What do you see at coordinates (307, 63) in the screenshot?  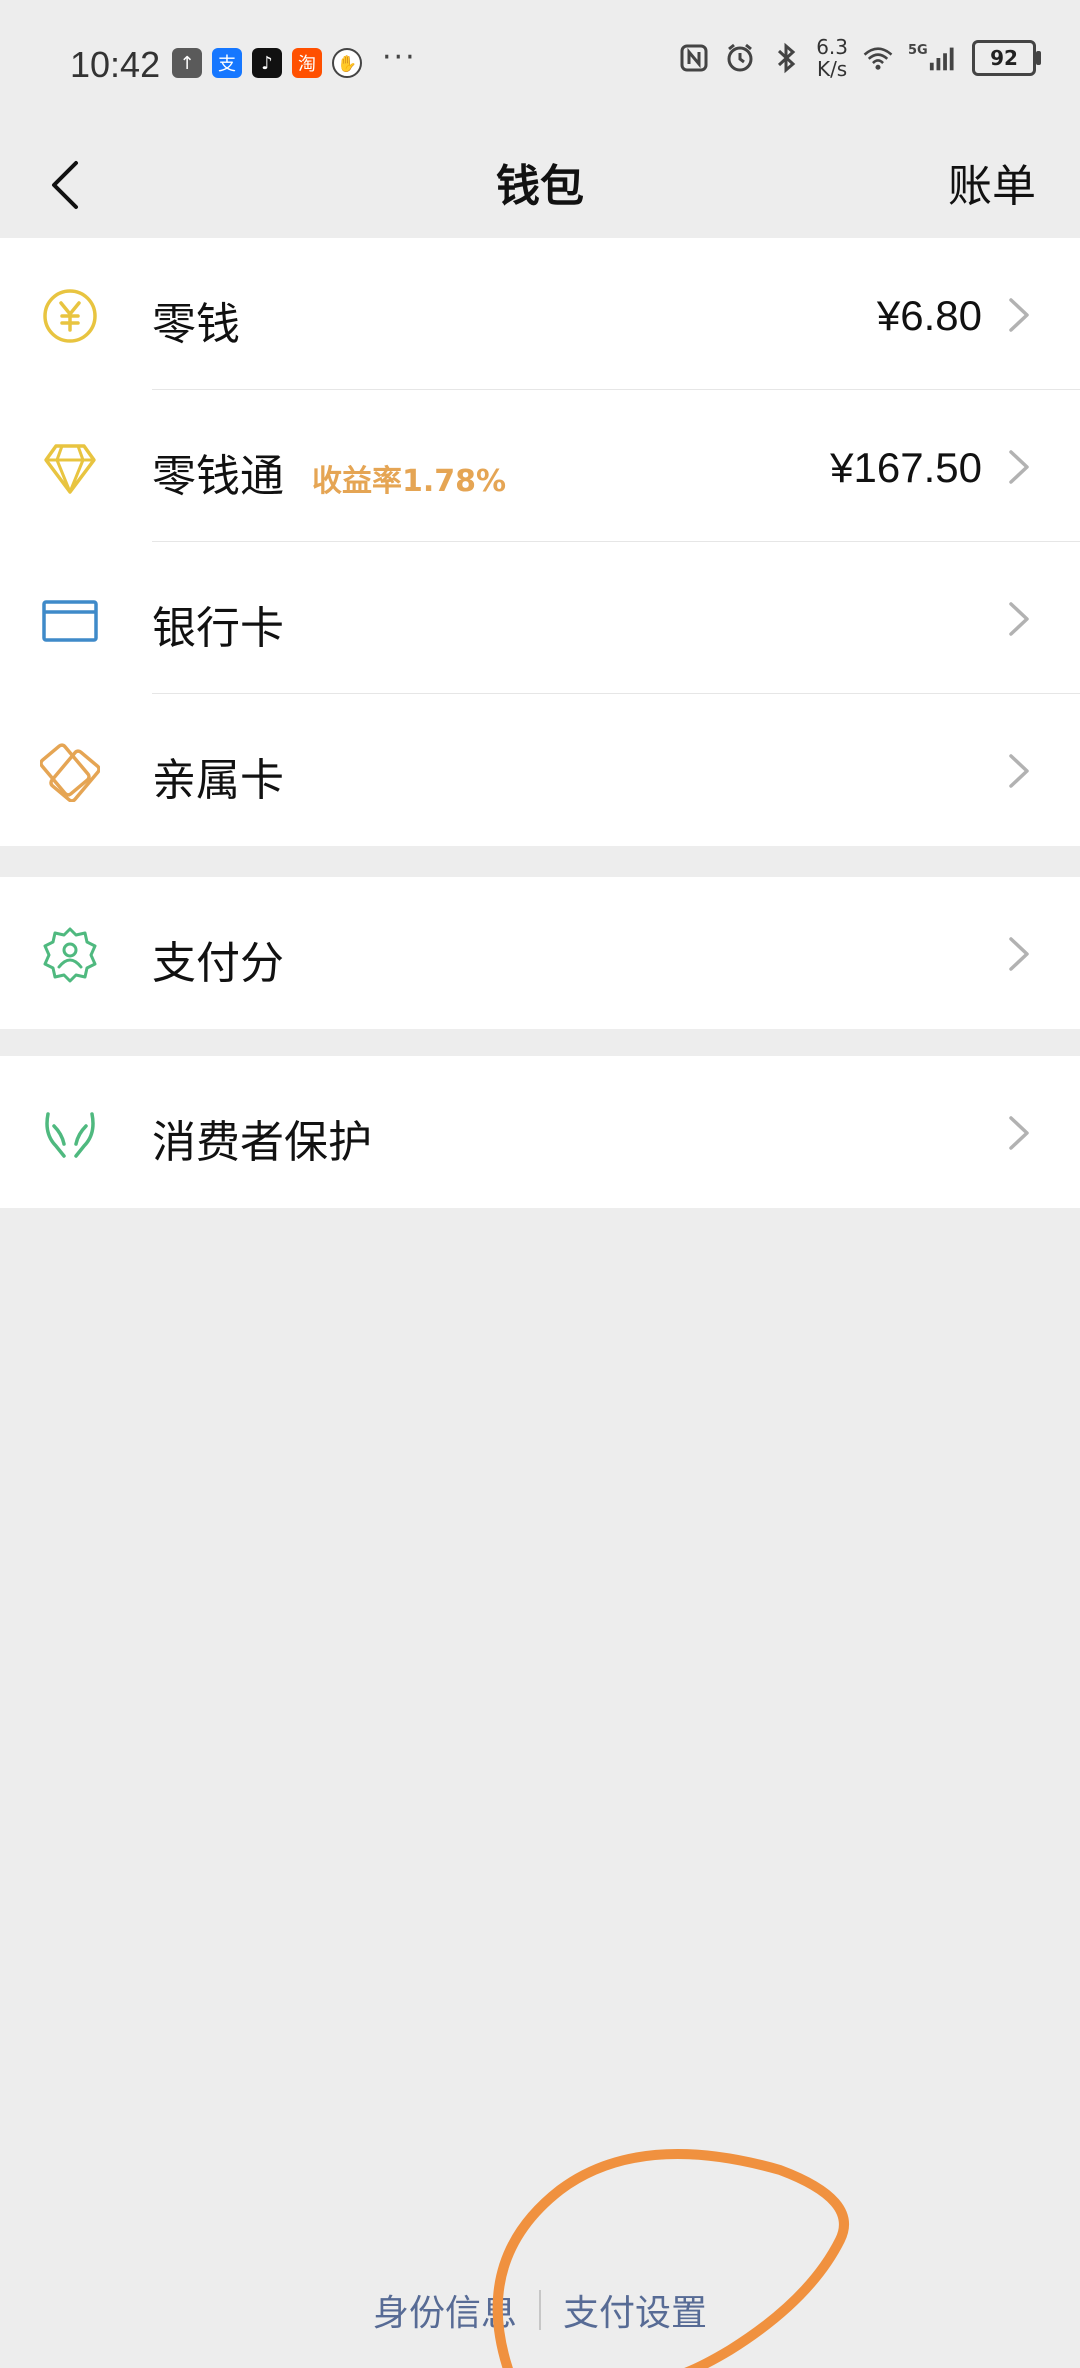 I see `taobao-icon: 淘` at bounding box center [307, 63].